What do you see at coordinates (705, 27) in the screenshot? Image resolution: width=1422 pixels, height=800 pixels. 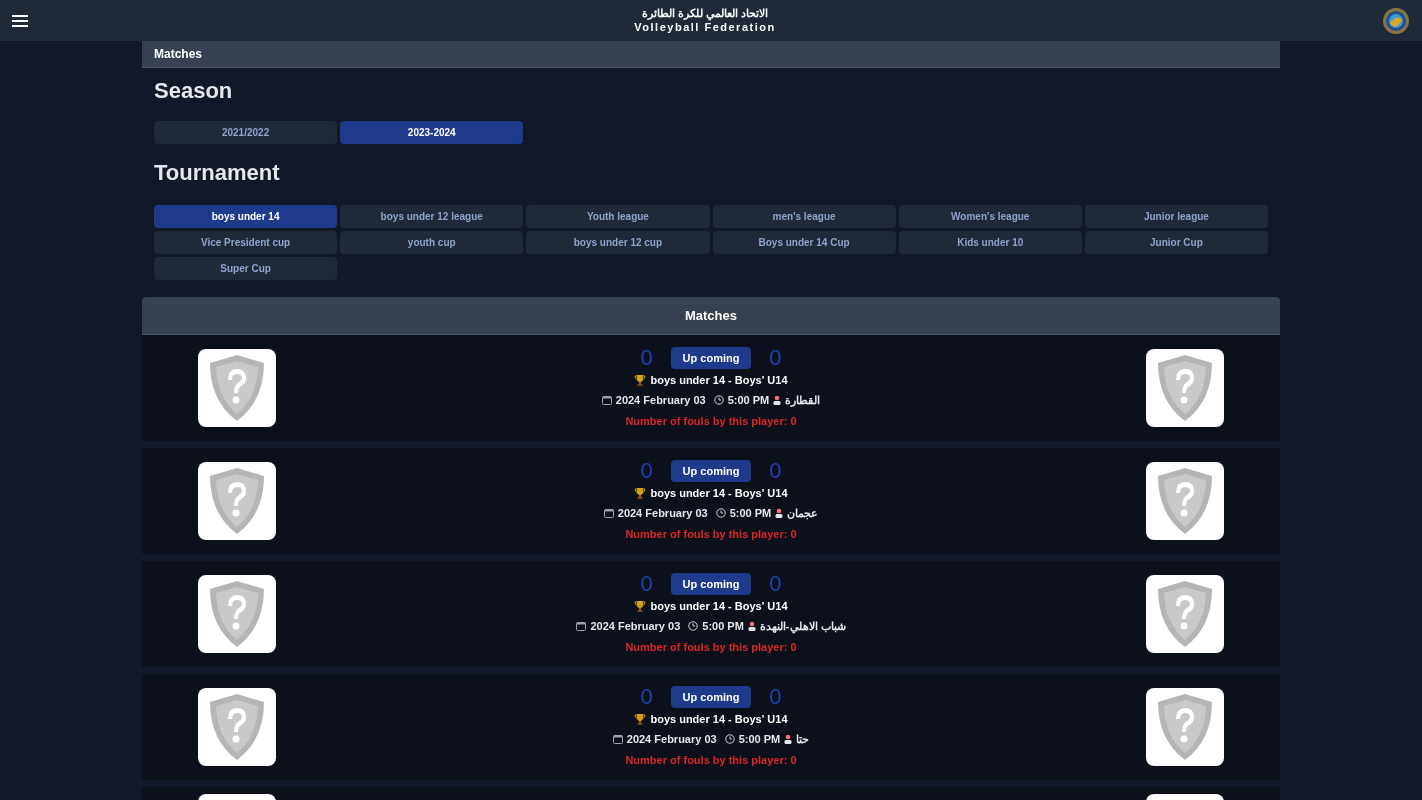 I see `site-title: Volleyball Federation` at bounding box center [705, 27].